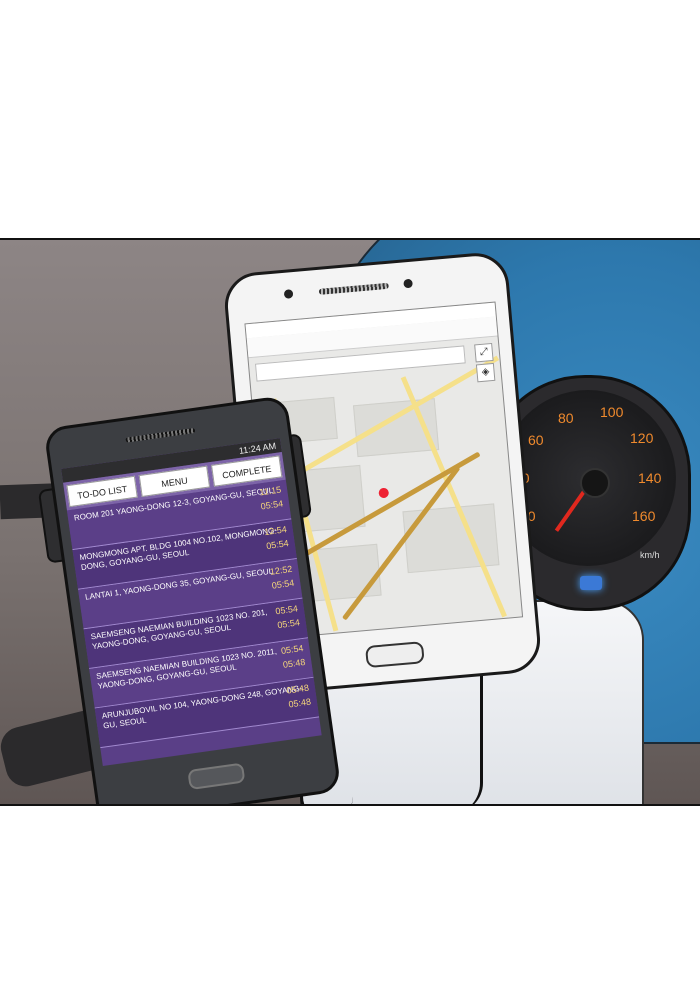 Image resolution: width=700 pixels, height=1000 pixels. I want to click on speed-label: 80, so click(566, 418).